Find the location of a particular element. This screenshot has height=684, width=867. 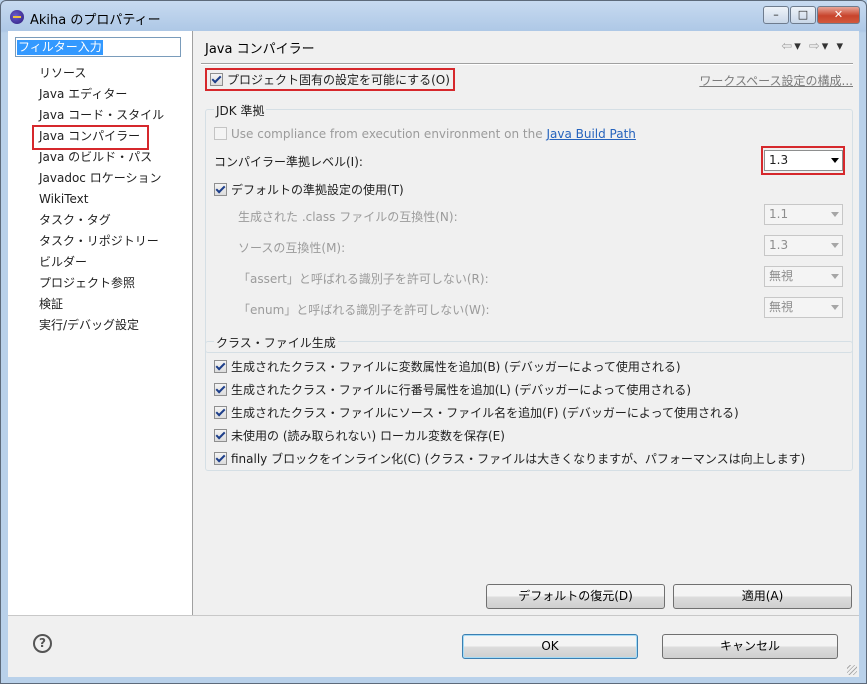

compliance-level-highlight is located at coordinates (803, 160).